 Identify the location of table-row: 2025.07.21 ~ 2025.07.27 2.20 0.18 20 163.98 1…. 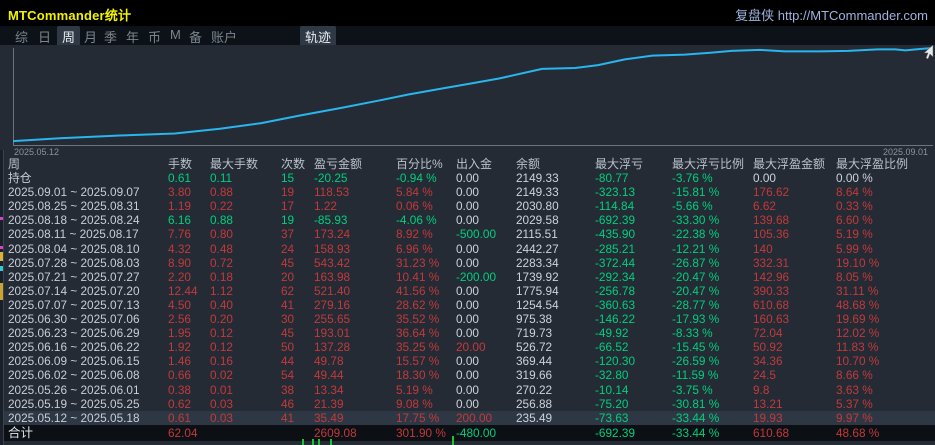
(467, 277).